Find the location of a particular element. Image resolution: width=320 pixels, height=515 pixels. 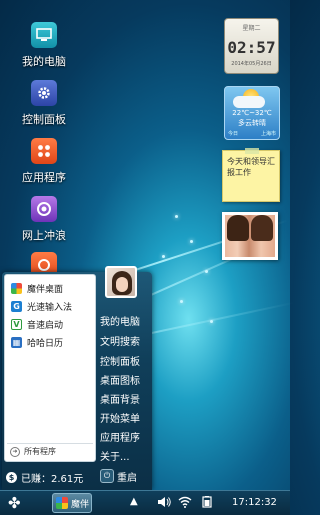

weather-widget: 22℃~32℃ 多云转晴 今日 上海市 is located at coordinates (252, 113).